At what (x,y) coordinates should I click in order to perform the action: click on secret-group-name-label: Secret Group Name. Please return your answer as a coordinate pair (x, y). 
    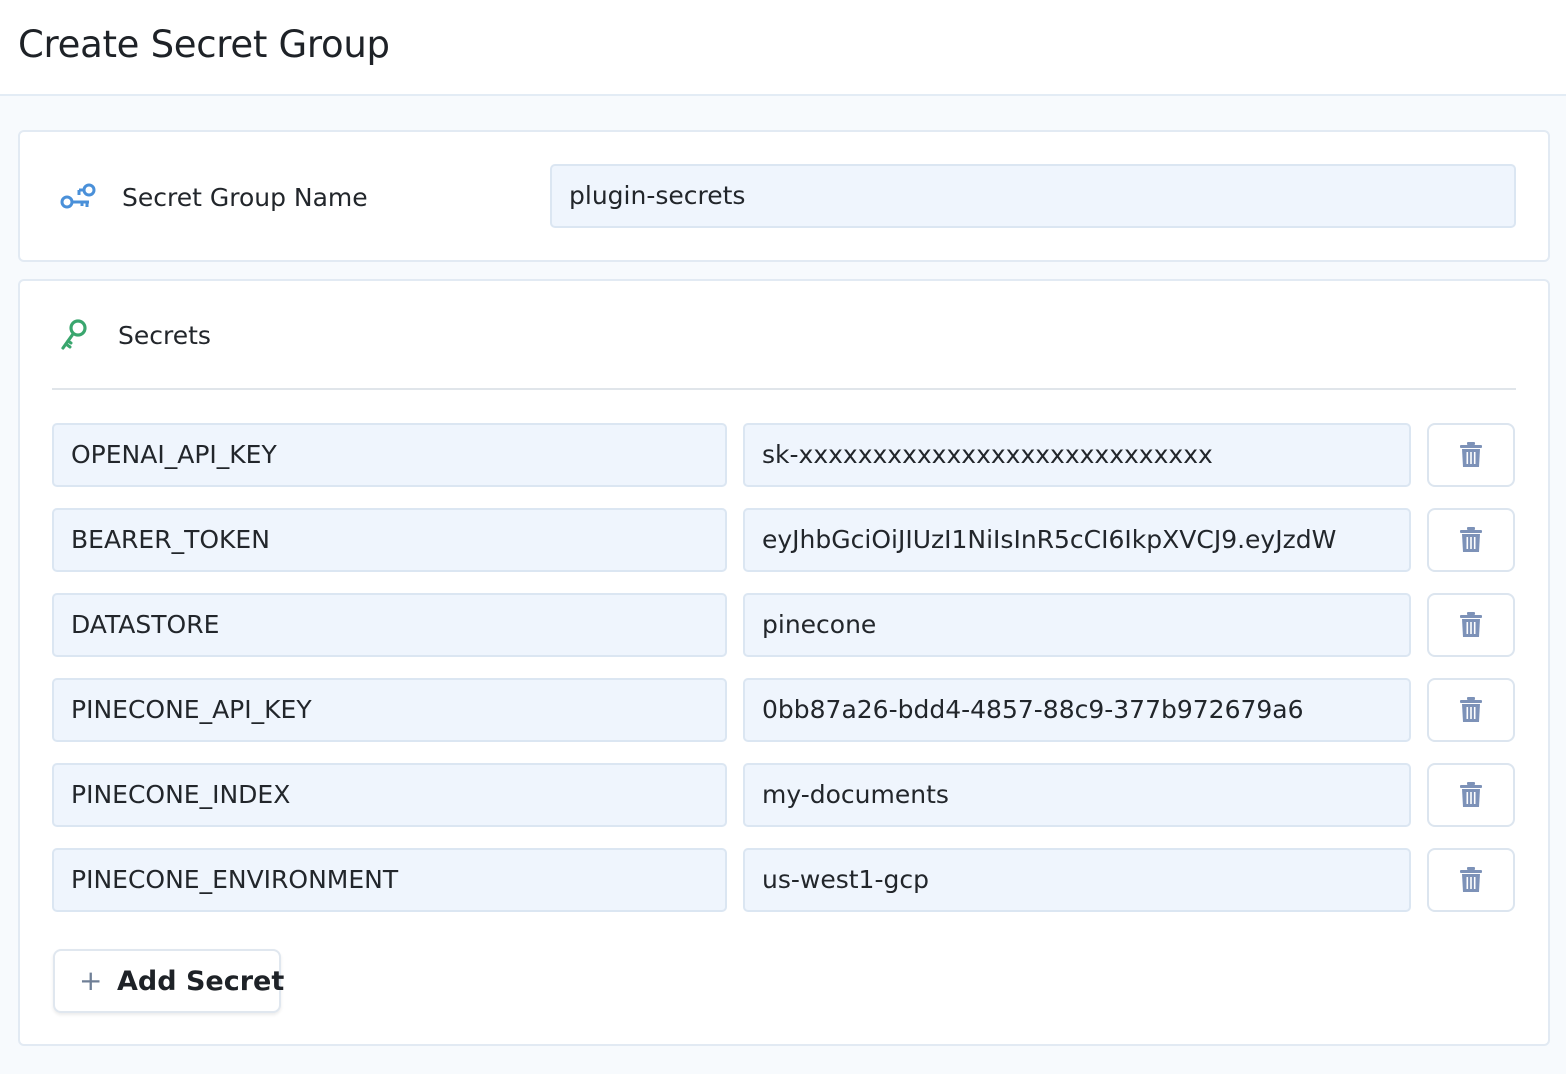
    Looking at the image, I should click on (245, 197).